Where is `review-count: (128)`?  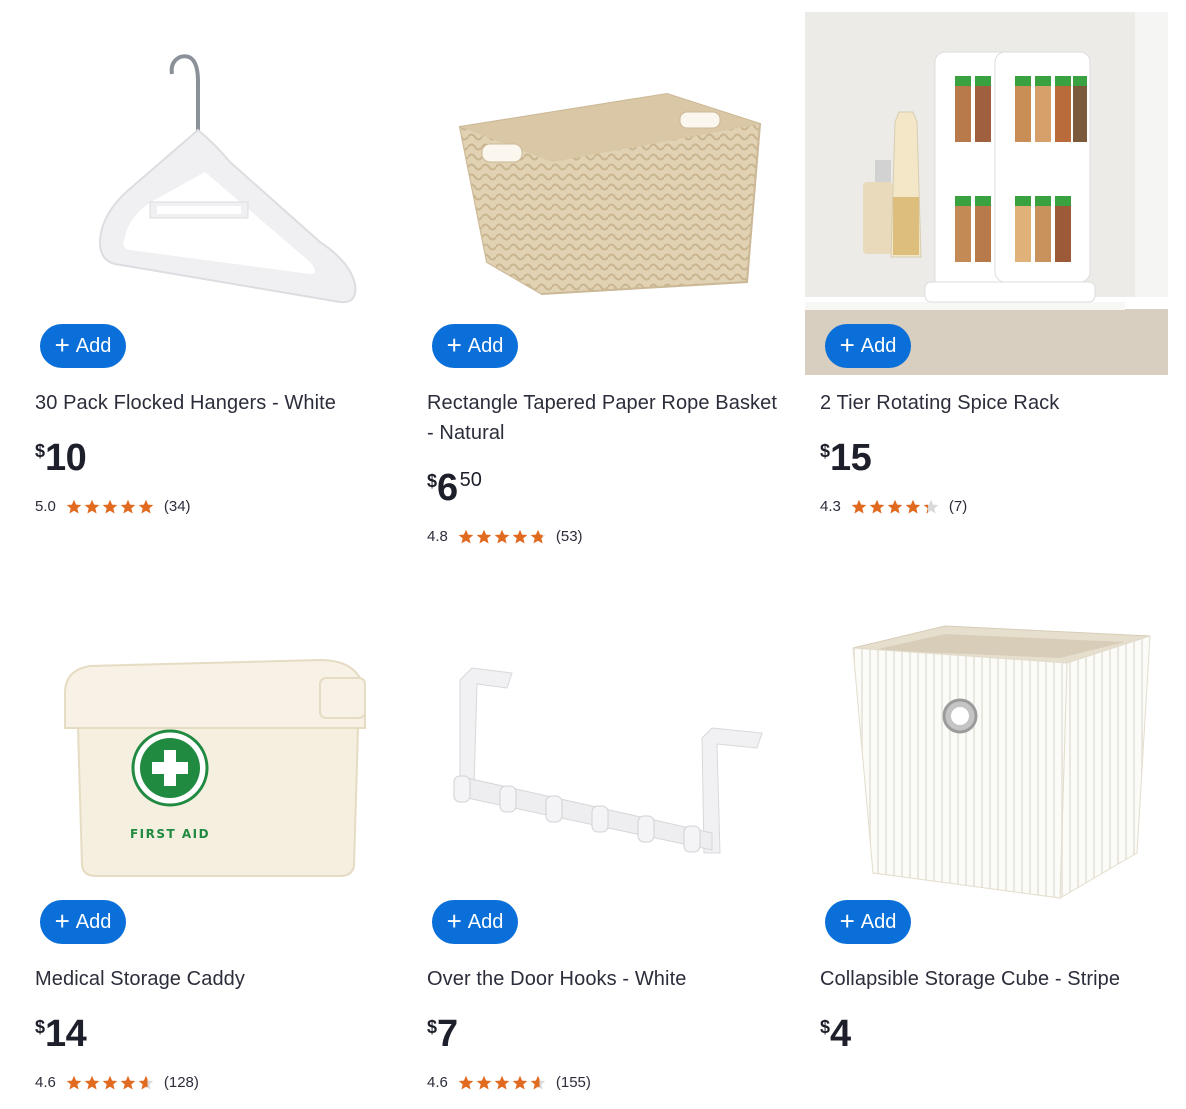 review-count: (128) is located at coordinates (181, 1082).